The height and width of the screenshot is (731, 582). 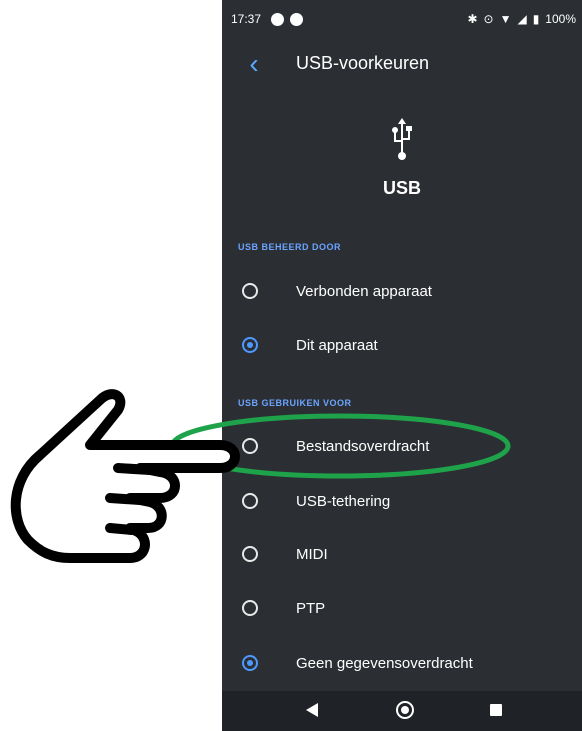 What do you see at coordinates (401, 188) in the screenshot?
I see `usb-heading: USB` at bounding box center [401, 188].